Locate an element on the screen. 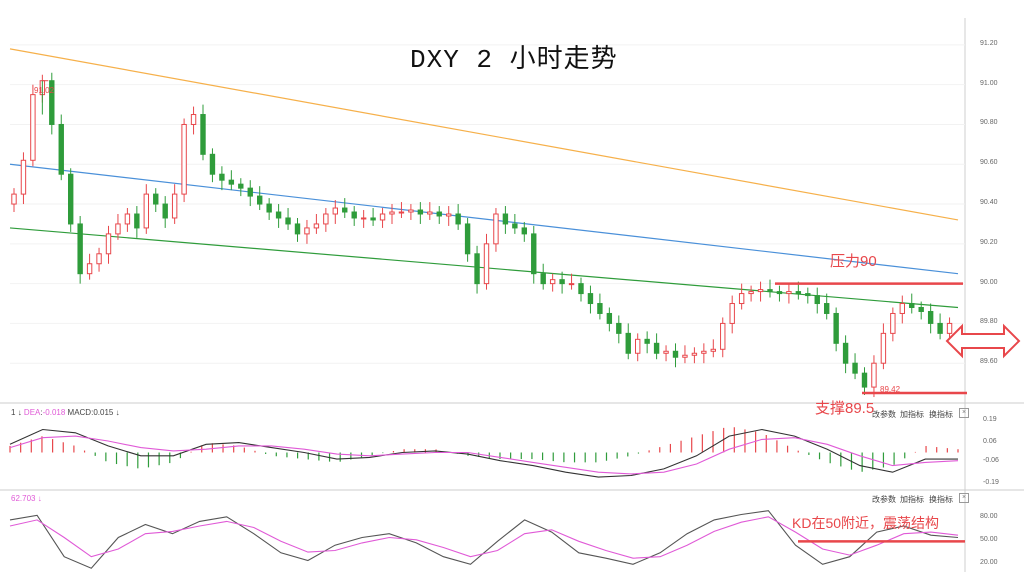 This screenshot has height=573, width=1024. kd-edit-params-button: 改参数 is located at coordinates (884, 499).